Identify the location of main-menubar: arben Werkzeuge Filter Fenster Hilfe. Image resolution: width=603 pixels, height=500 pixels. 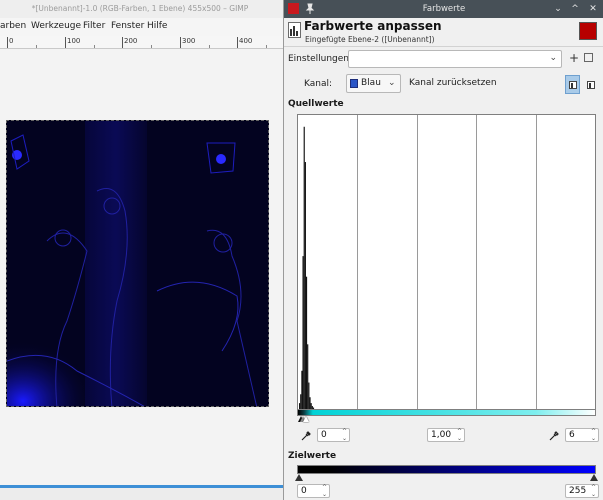
(142, 27).